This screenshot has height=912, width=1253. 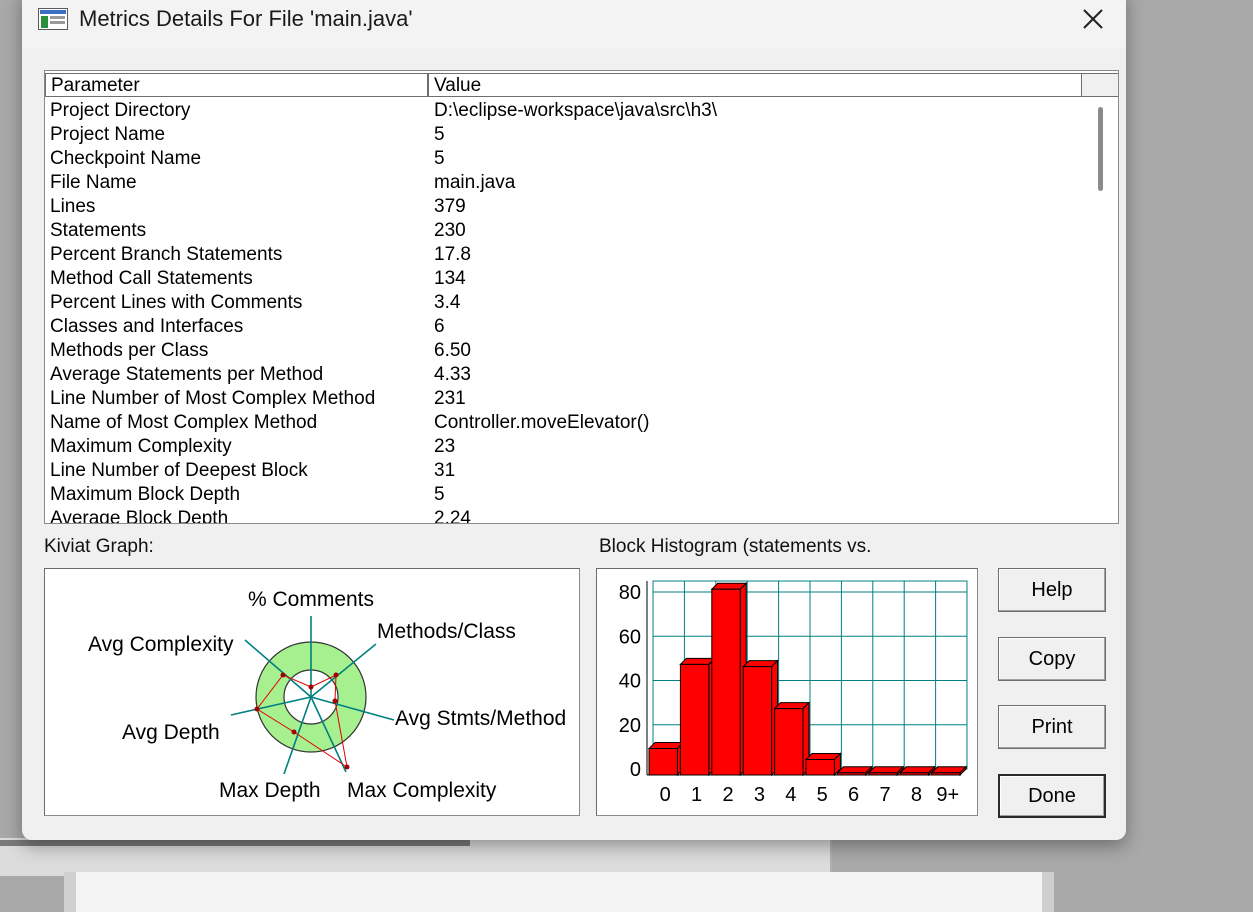 I want to click on axis-label-max-complexity: Max Complexity, so click(x=422, y=790).